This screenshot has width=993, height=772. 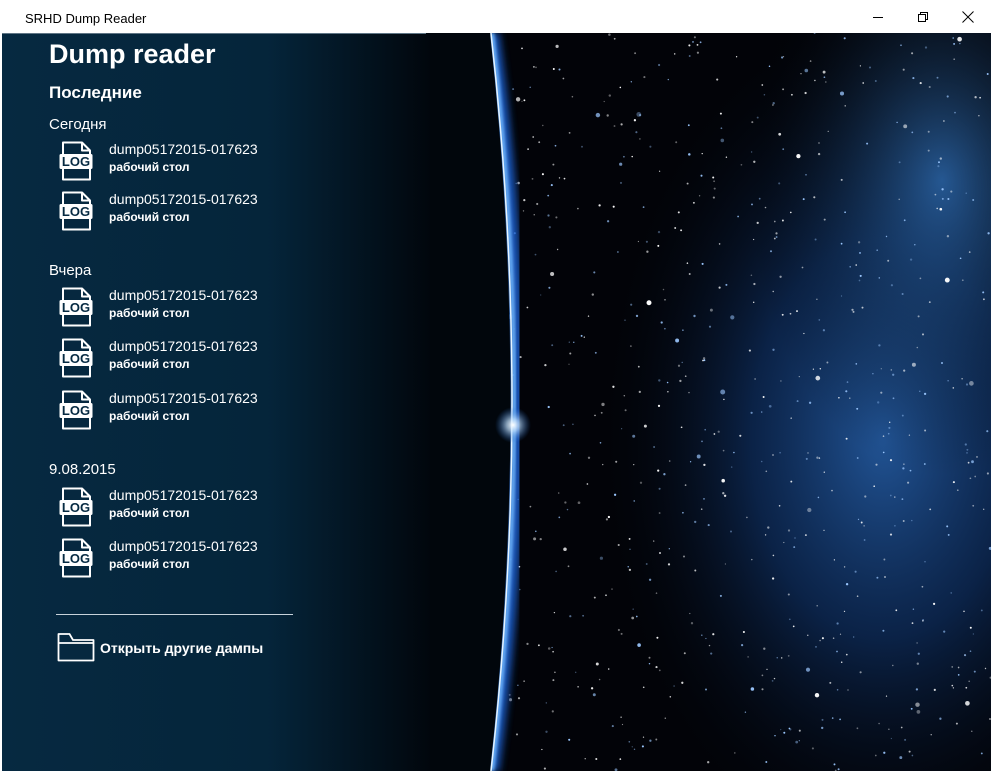 I want to click on restore-button, so click(x=923, y=16).